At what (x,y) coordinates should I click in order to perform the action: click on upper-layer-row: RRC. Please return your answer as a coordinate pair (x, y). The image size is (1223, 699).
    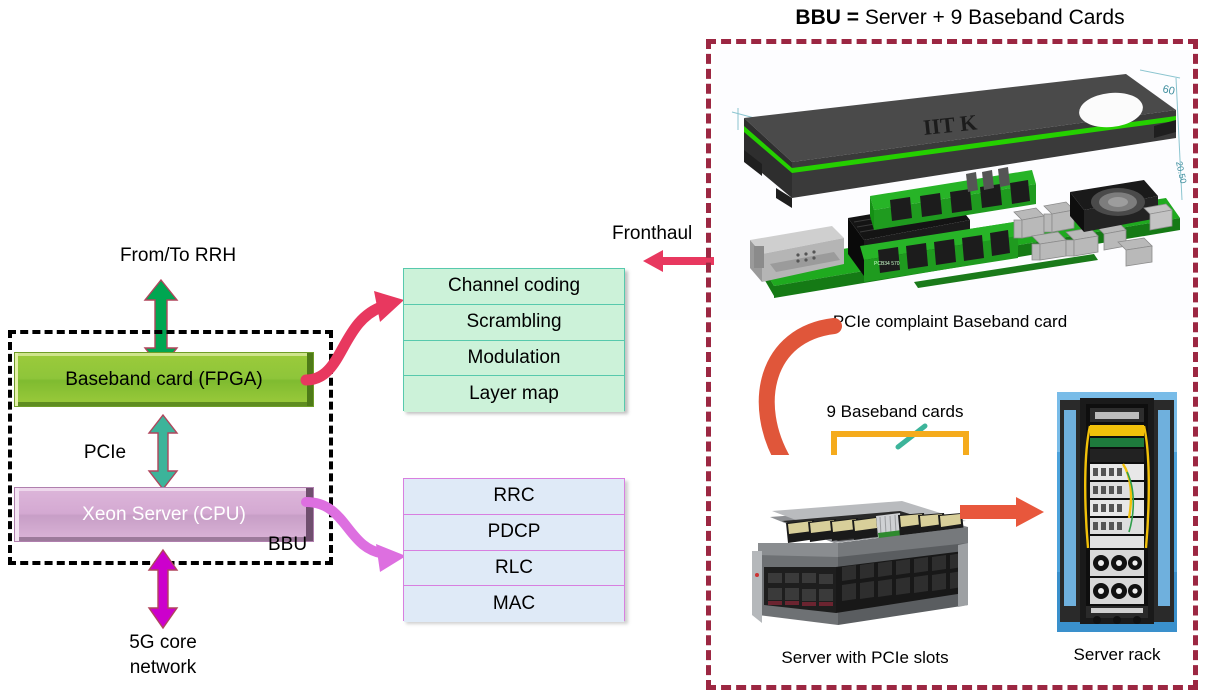
    Looking at the image, I should click on (514, 497).